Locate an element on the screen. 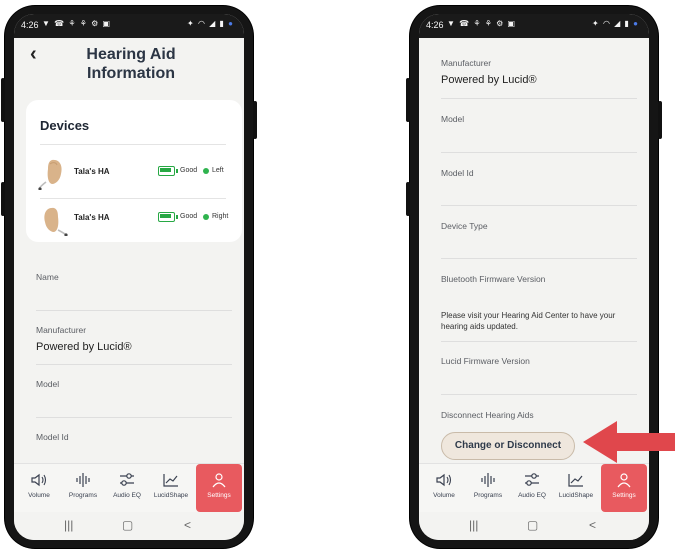  device-side: Right is located at coordinates (220, 216).